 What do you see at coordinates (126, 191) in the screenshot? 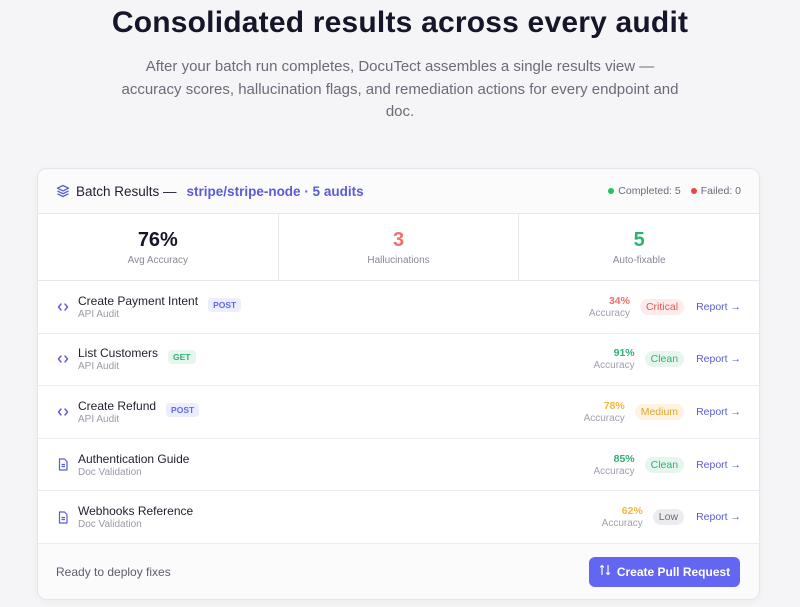
I see `card-title: Batch Results —` at bounding box center [126, 191].